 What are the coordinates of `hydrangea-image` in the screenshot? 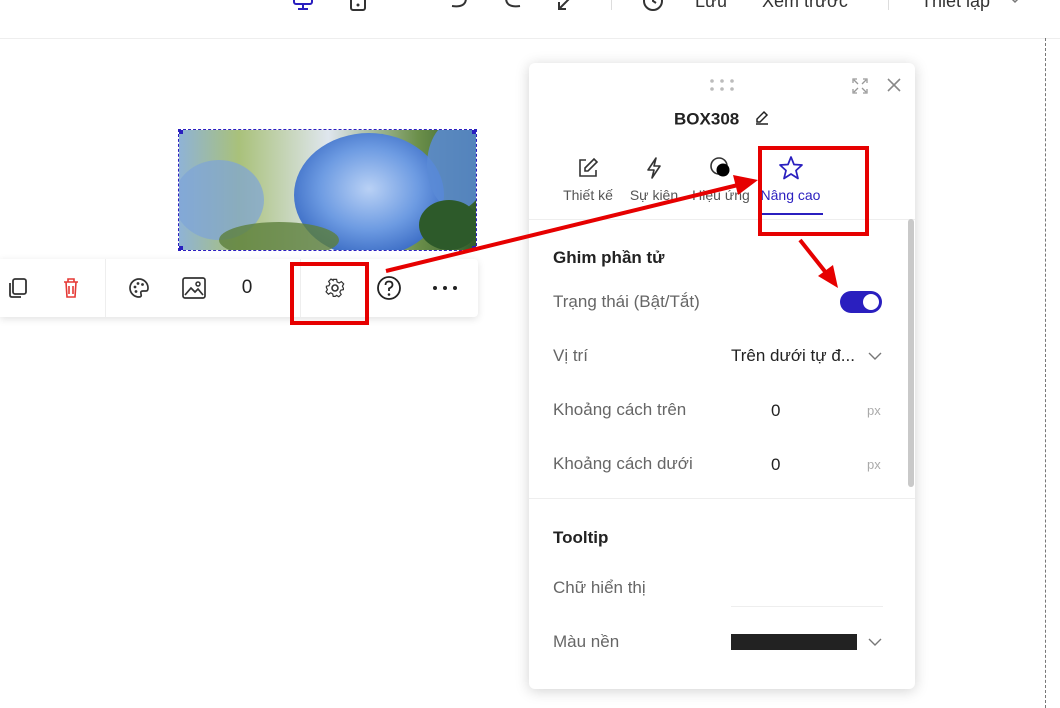 It's located at (327, 190).